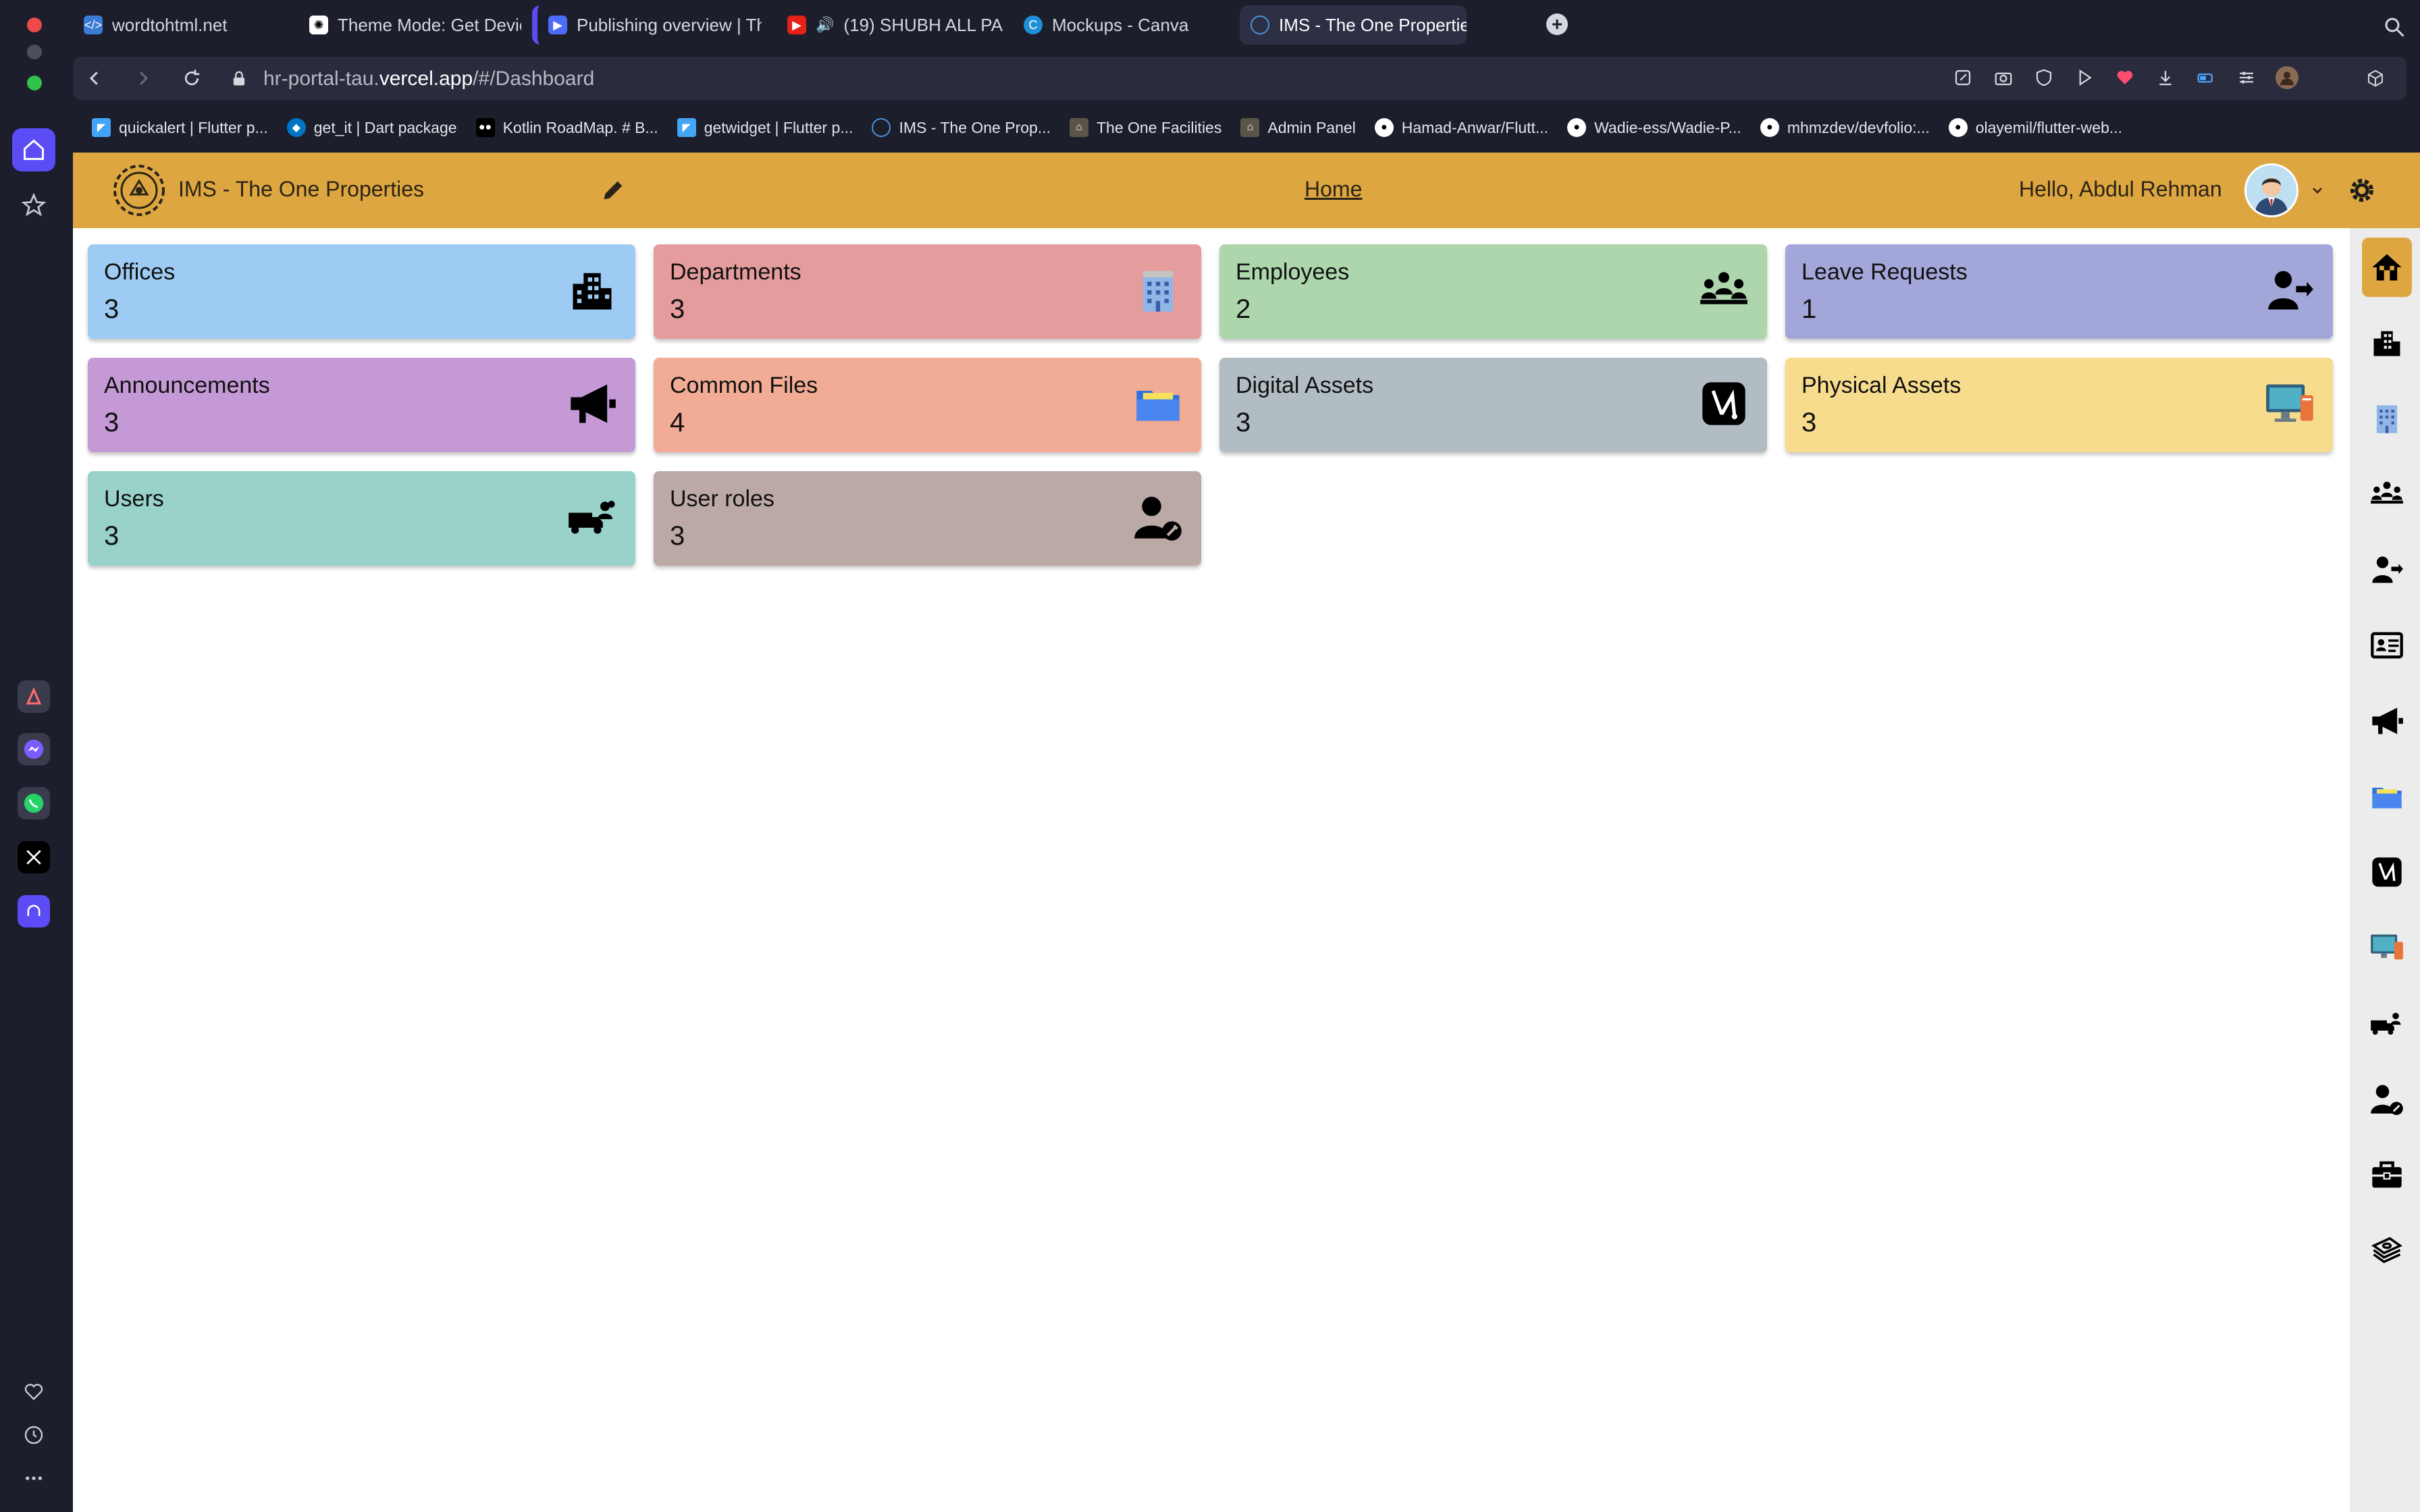 This screenshot has width=2420, height=1512. What do you see at coordinates (239, 78) in the screenshot?
I see `lock-icon` at bounding box center [239, 78].